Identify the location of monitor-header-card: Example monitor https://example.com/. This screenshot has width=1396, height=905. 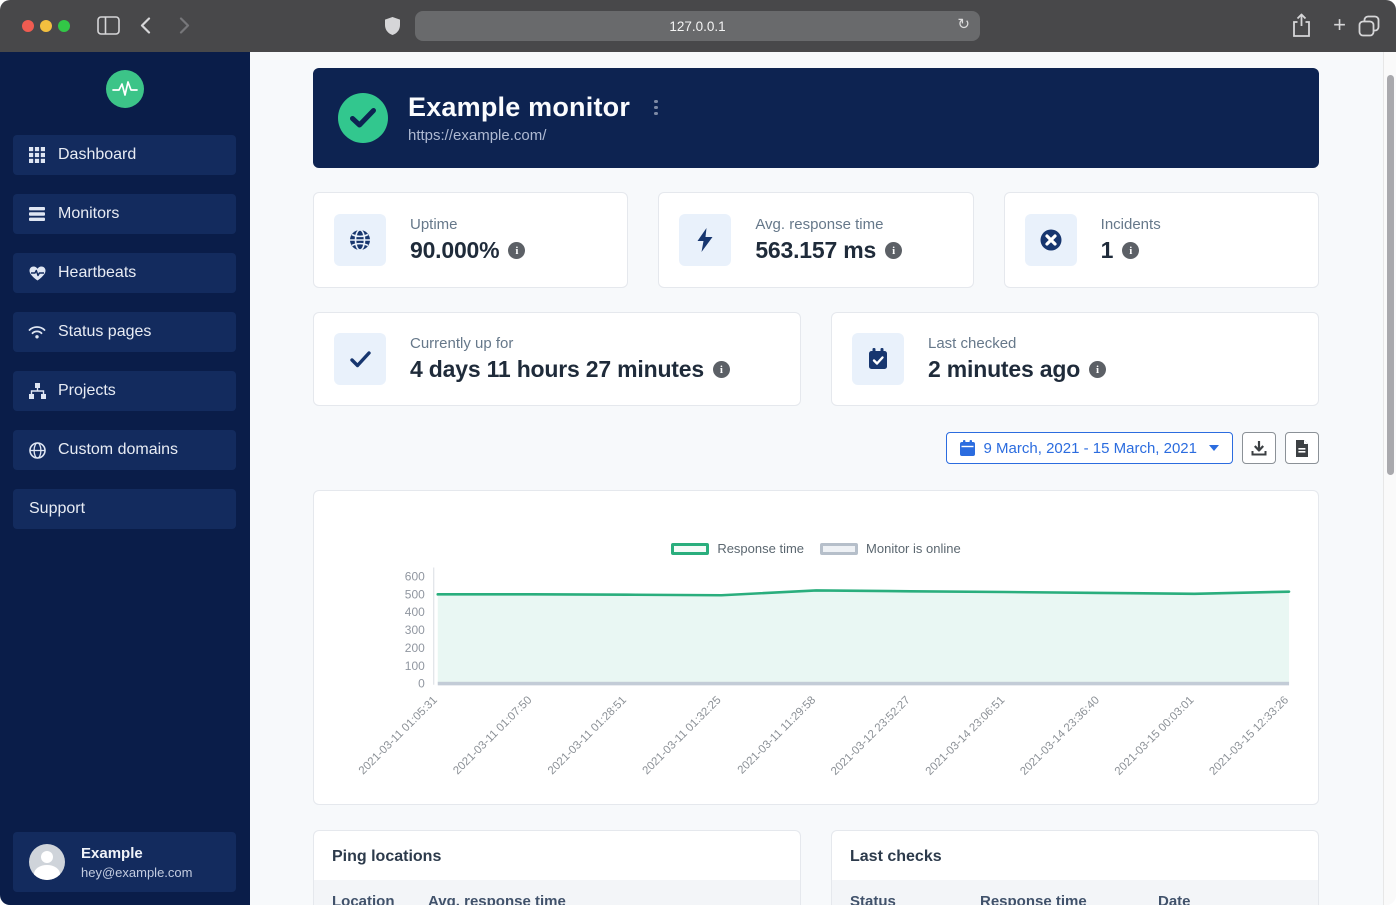
(816, 118).